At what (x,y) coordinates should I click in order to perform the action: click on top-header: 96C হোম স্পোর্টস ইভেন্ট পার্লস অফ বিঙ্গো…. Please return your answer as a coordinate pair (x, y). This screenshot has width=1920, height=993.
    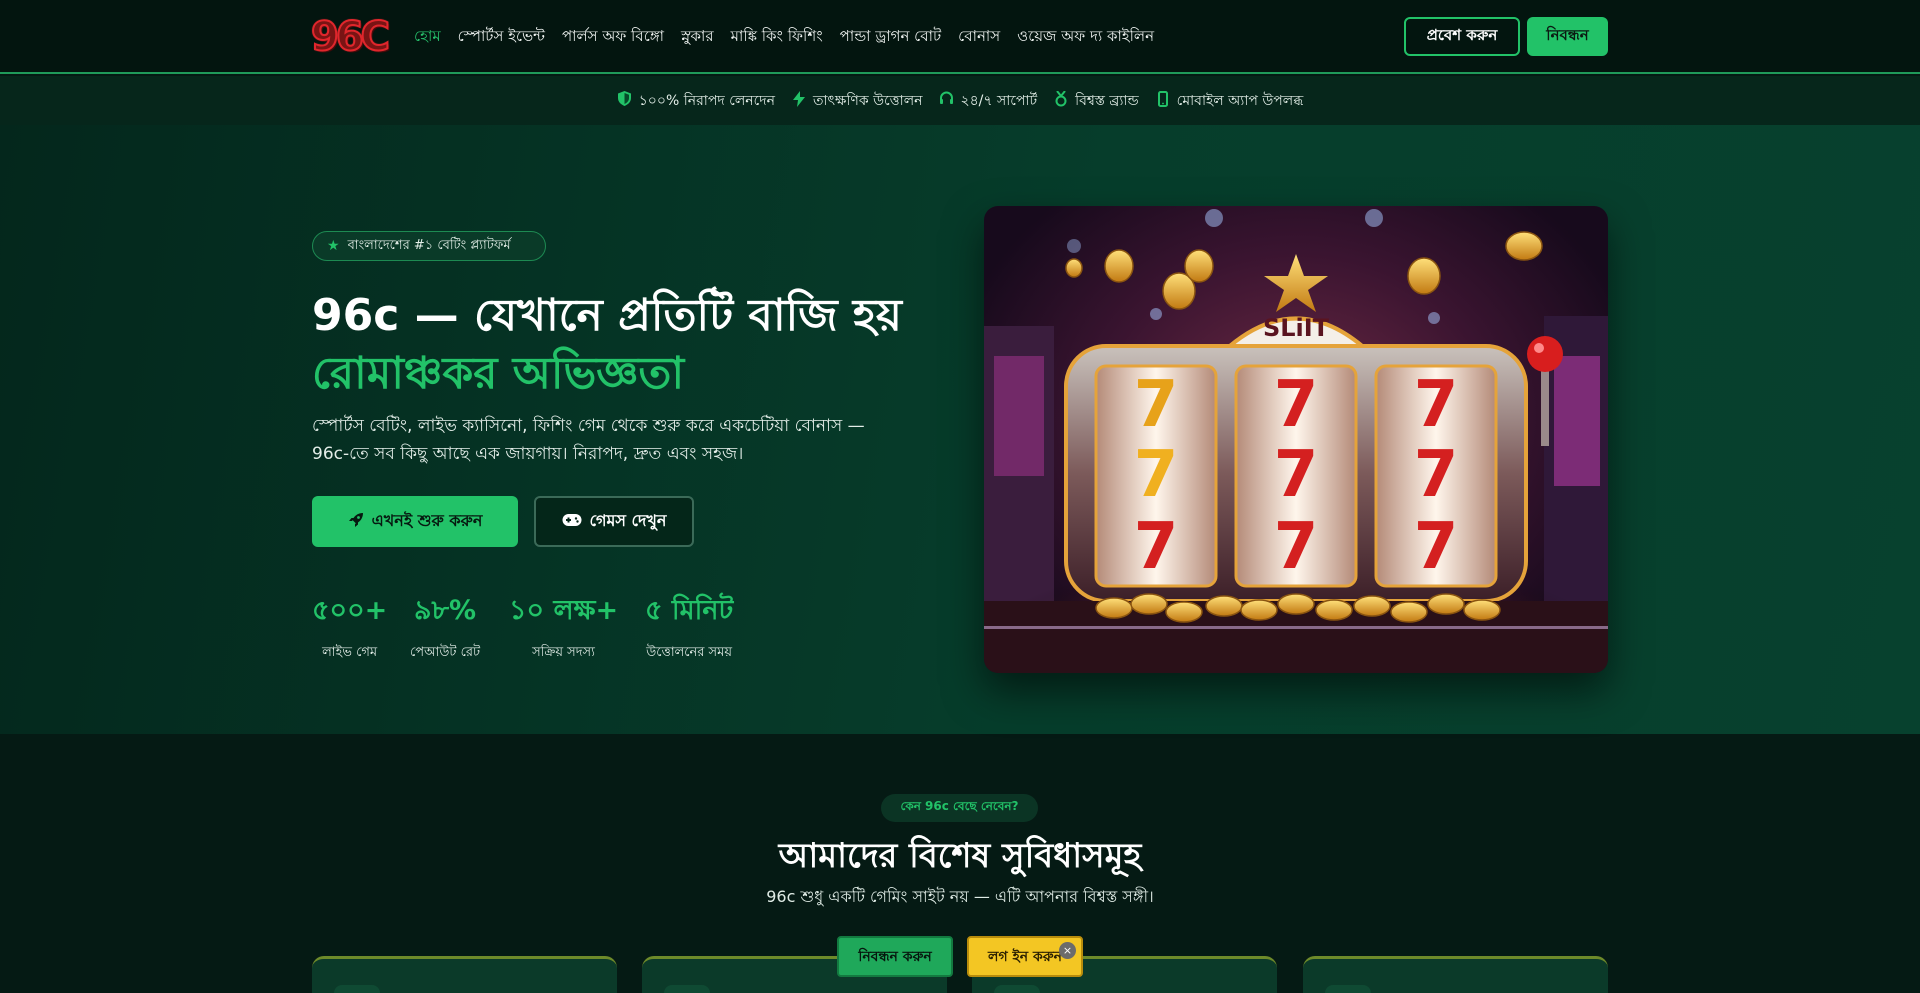
    Looking at the image, I should click on (960, 37).